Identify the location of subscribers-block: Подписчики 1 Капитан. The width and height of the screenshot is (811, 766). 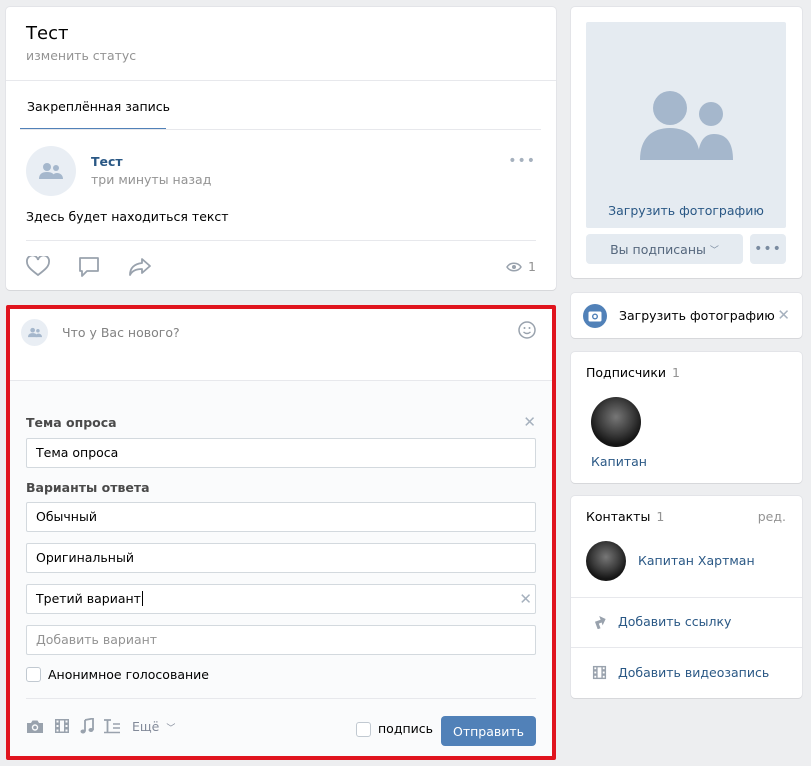
(686, 417).